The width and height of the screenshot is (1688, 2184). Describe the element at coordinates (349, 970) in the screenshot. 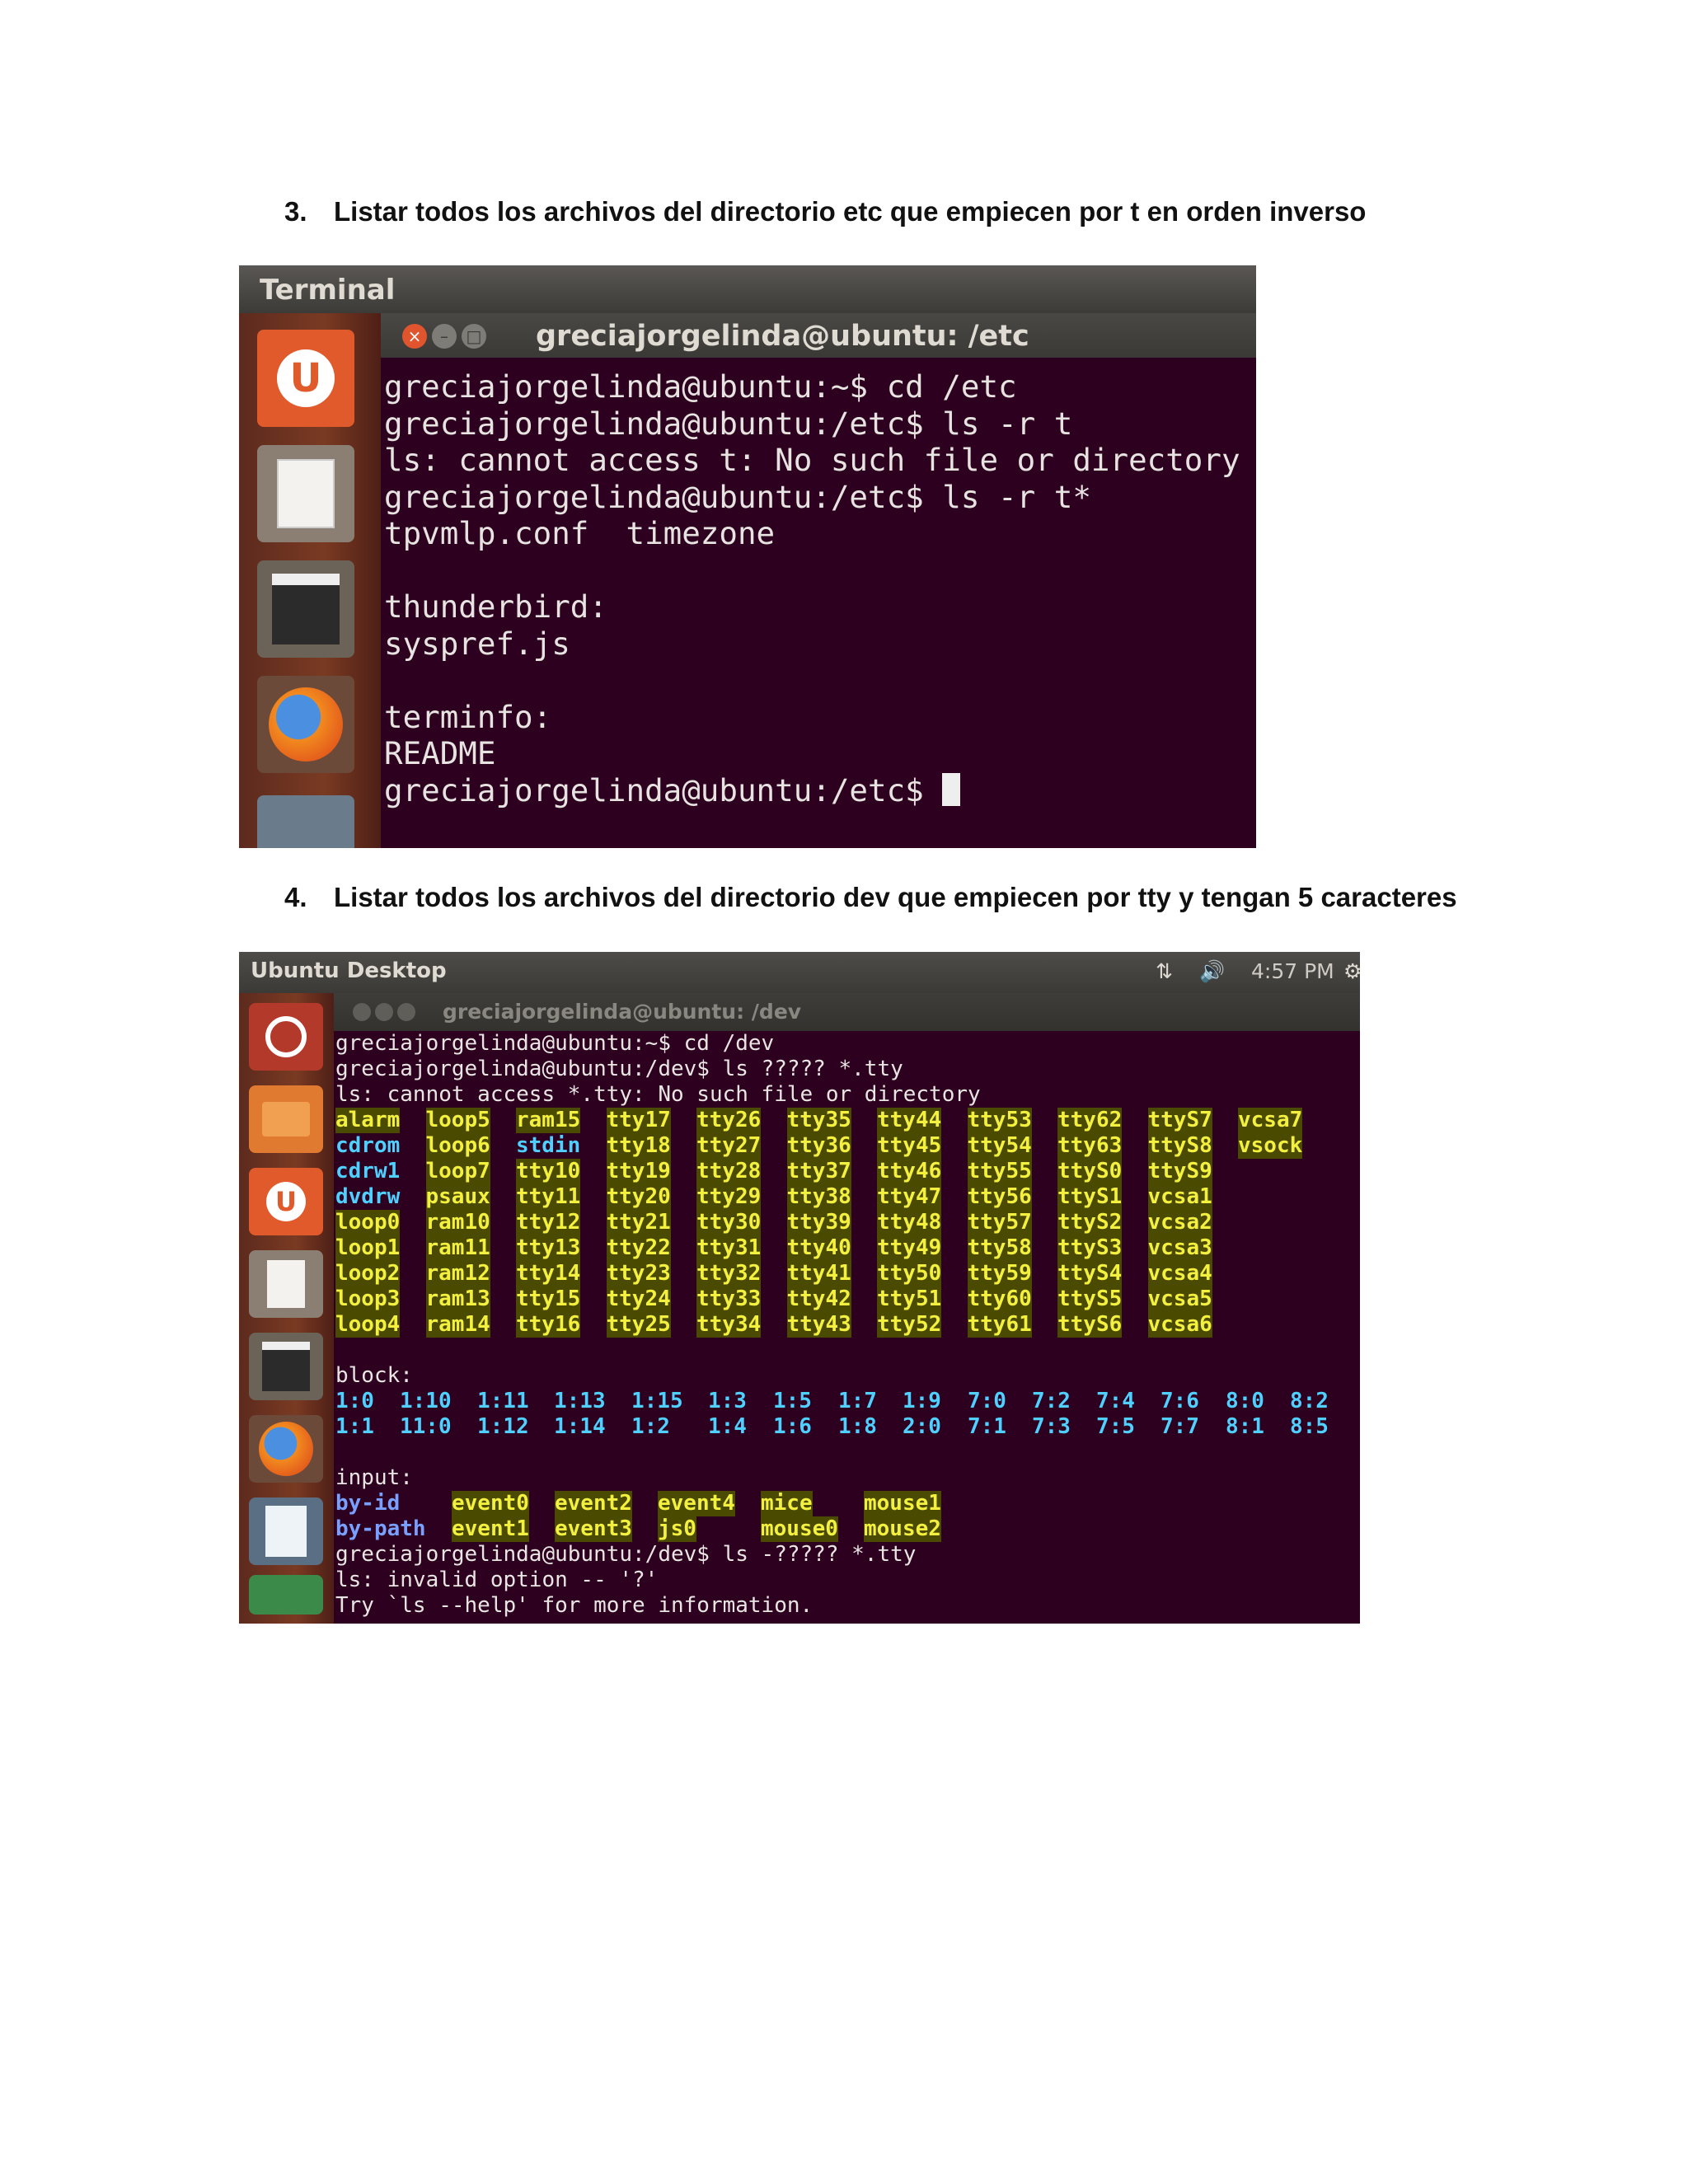

I see `panel-title: Ubuntu Desktop` at that location.